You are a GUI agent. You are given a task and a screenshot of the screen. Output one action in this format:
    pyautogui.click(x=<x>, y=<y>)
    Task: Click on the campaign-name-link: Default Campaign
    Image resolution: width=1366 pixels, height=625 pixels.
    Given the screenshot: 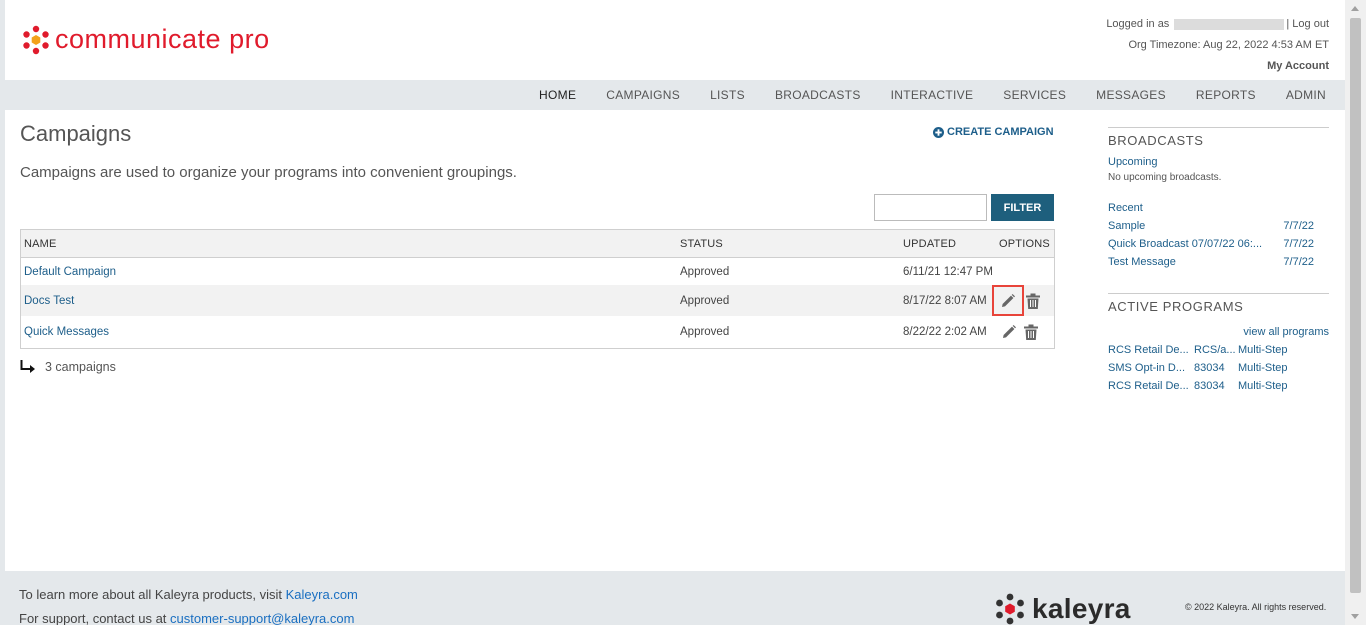 What is the action you would take?
    pyautogui.click(x=70, y=272)
    